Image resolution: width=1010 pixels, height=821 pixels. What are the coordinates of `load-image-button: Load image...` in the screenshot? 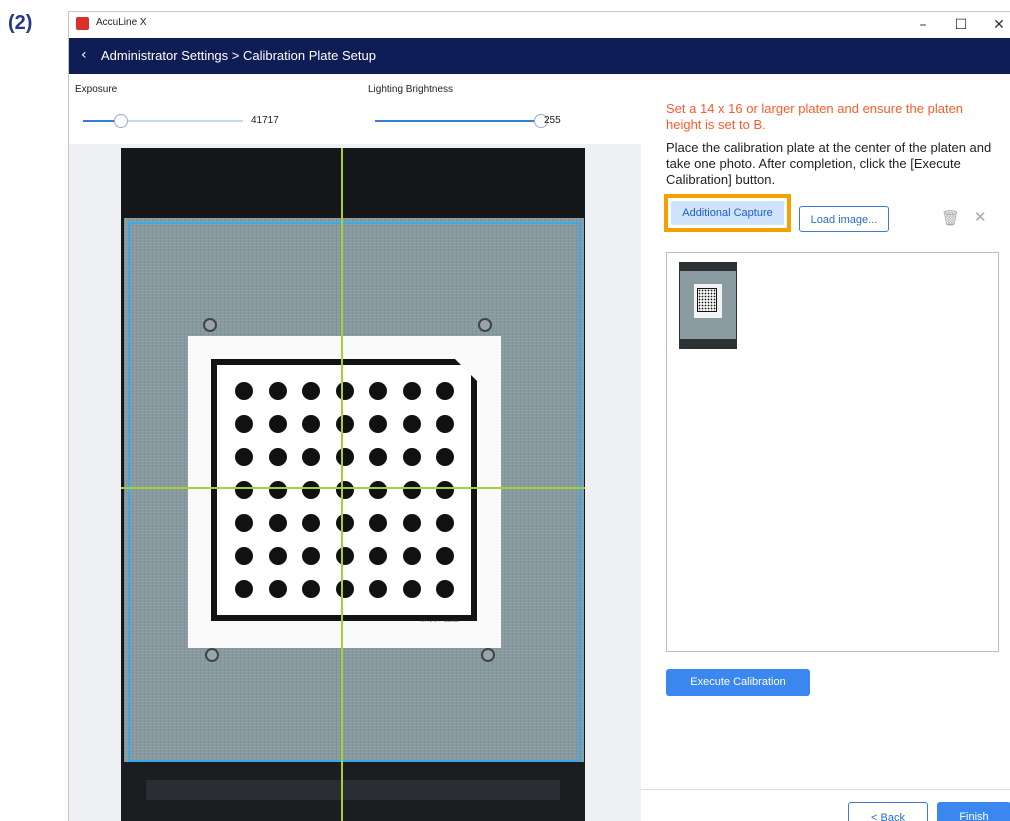 It's located at (844, 219).